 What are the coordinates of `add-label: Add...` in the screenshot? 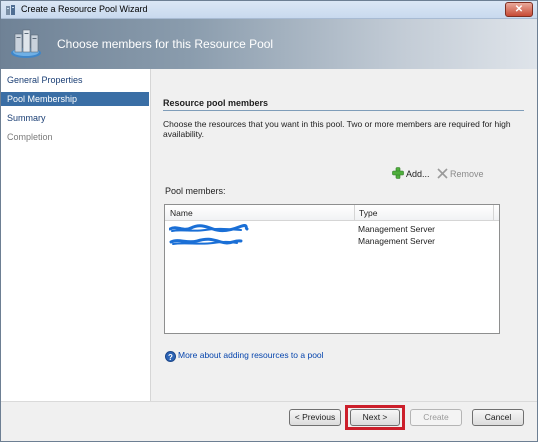 It's located at (418, 174).